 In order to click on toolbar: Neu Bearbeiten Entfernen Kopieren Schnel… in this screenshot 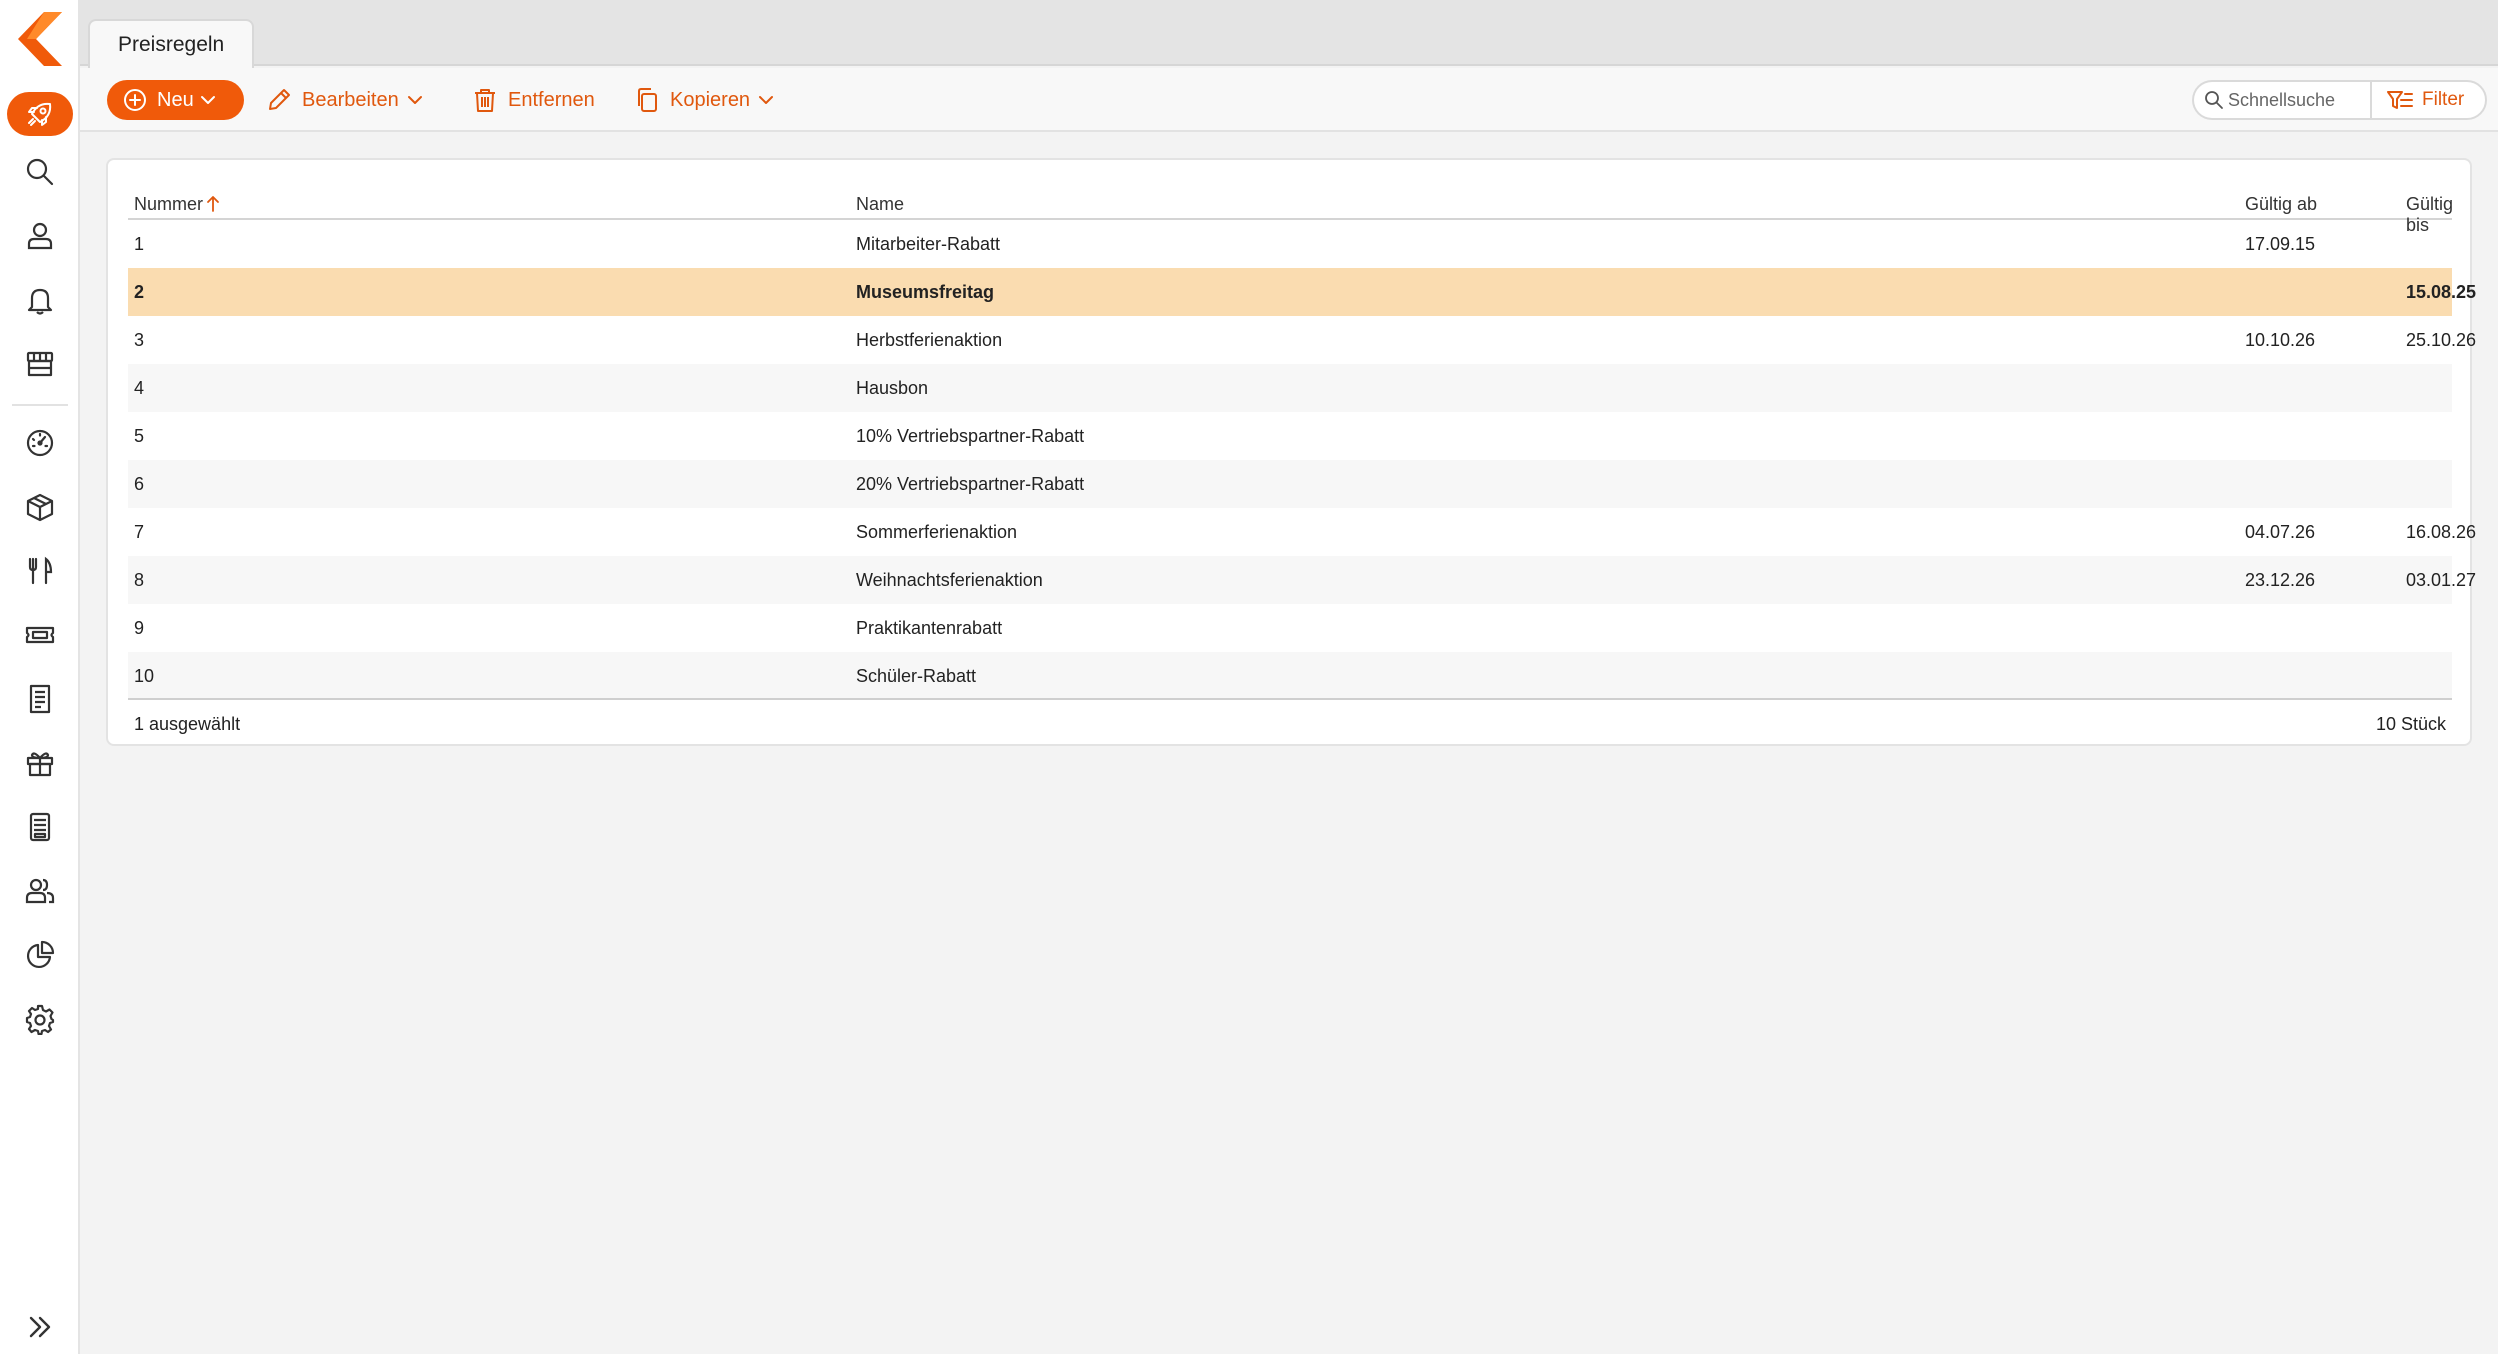, I will do `click(1289, 100)`.